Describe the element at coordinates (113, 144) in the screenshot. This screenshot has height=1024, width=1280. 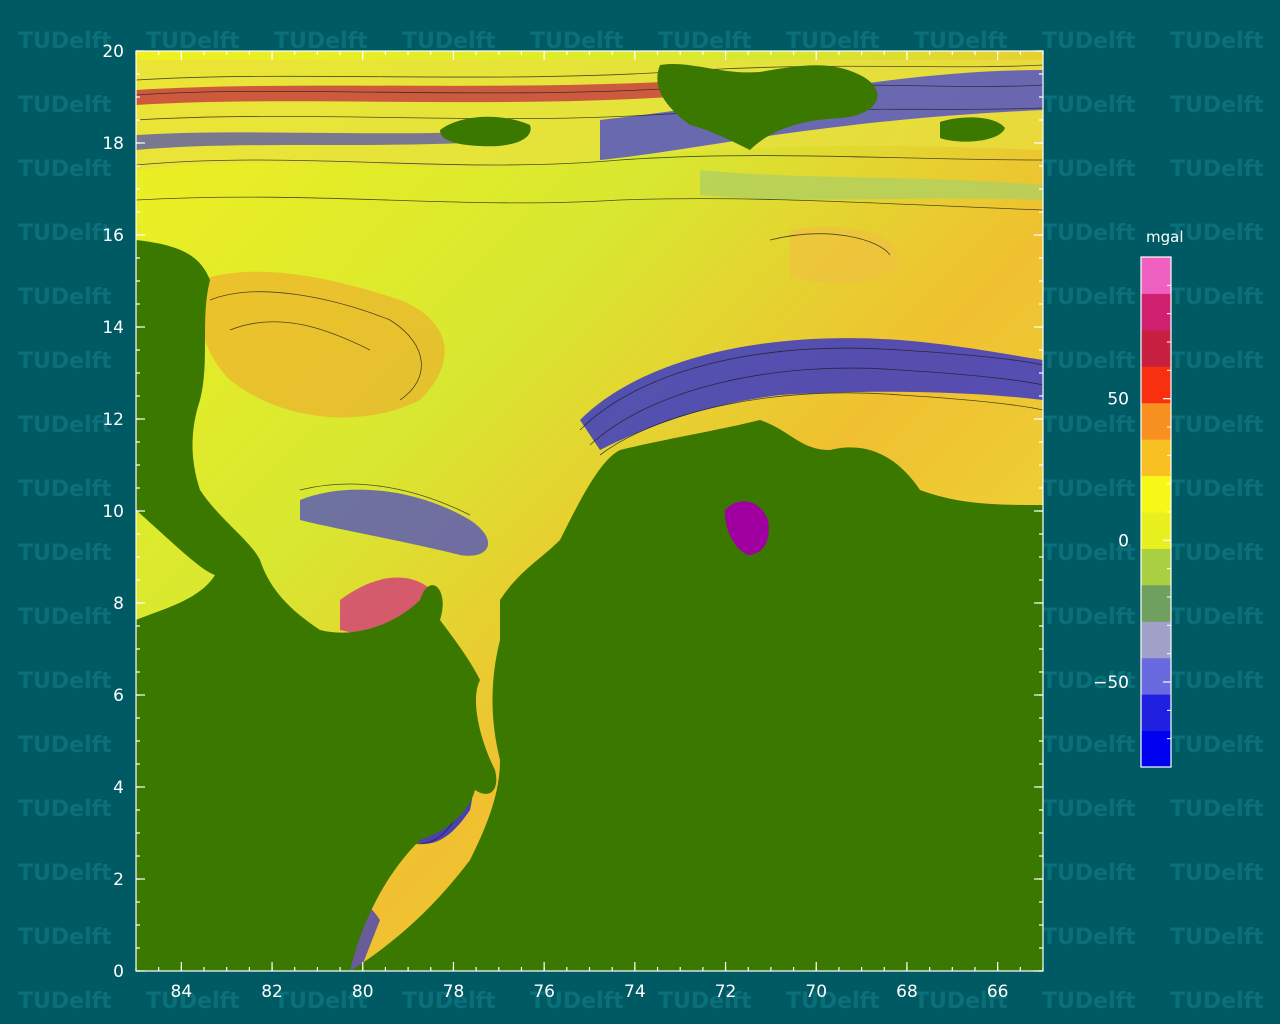
I see `y-tick-label: 18` at that location.